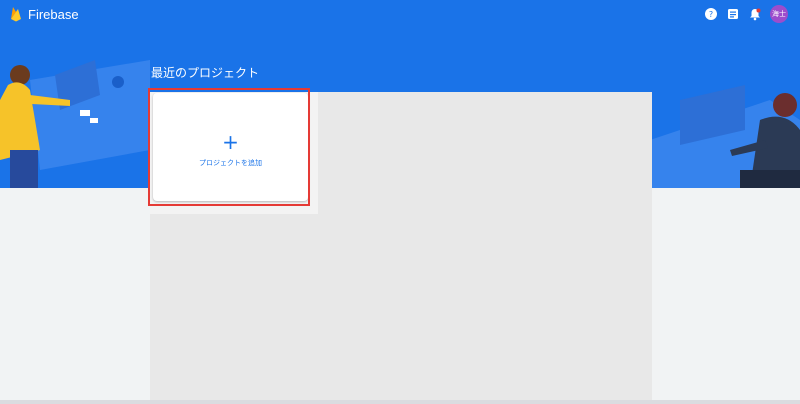 The image size is (800, 404). What do you see at coordinates (779, 14) in the screenshot?
I see `avatar: 海士` at bounding box center [779, 14].